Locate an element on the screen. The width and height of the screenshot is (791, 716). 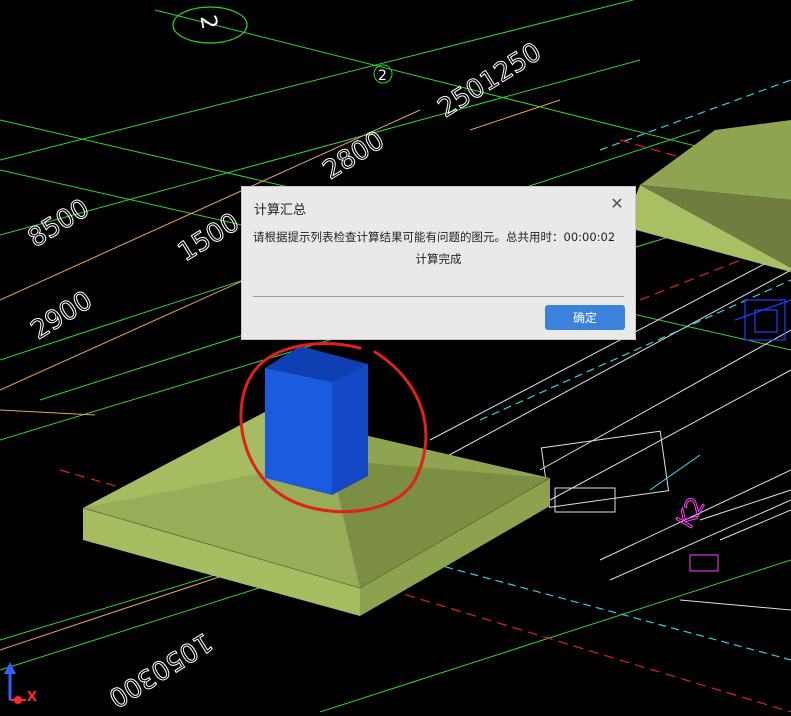
grid-bubble: 2 is located at coordinates (210, 25).